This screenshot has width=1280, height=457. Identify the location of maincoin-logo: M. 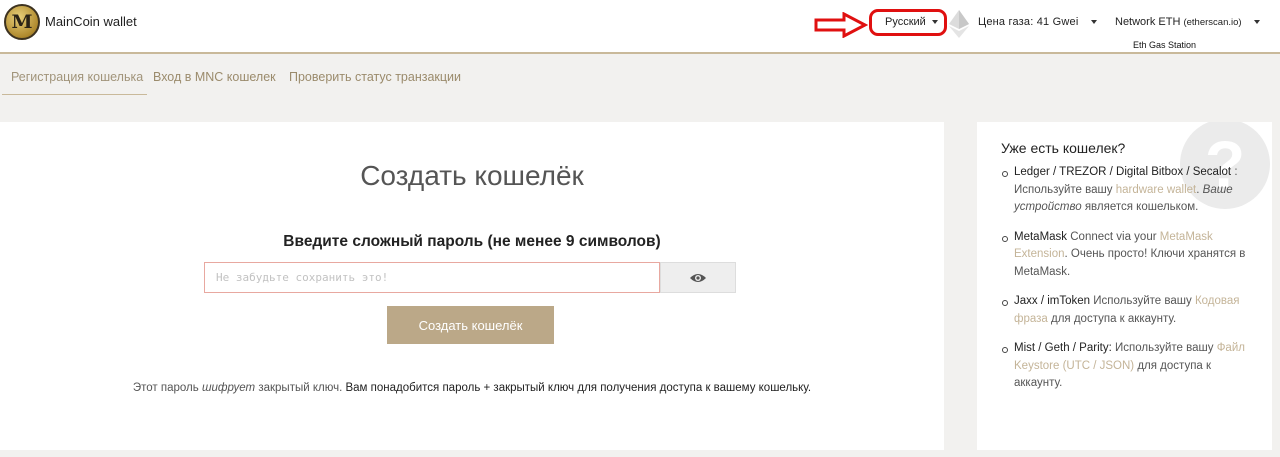
(22, 22).